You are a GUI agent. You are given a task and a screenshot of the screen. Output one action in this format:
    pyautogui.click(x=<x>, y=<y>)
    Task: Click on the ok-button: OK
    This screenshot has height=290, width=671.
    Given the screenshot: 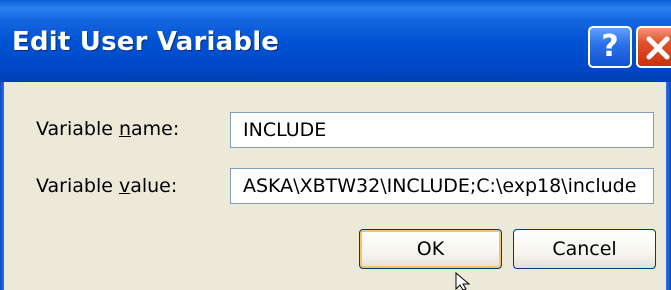 What is the action you would take?
    pyautogui.click(x=430, y=249)
    